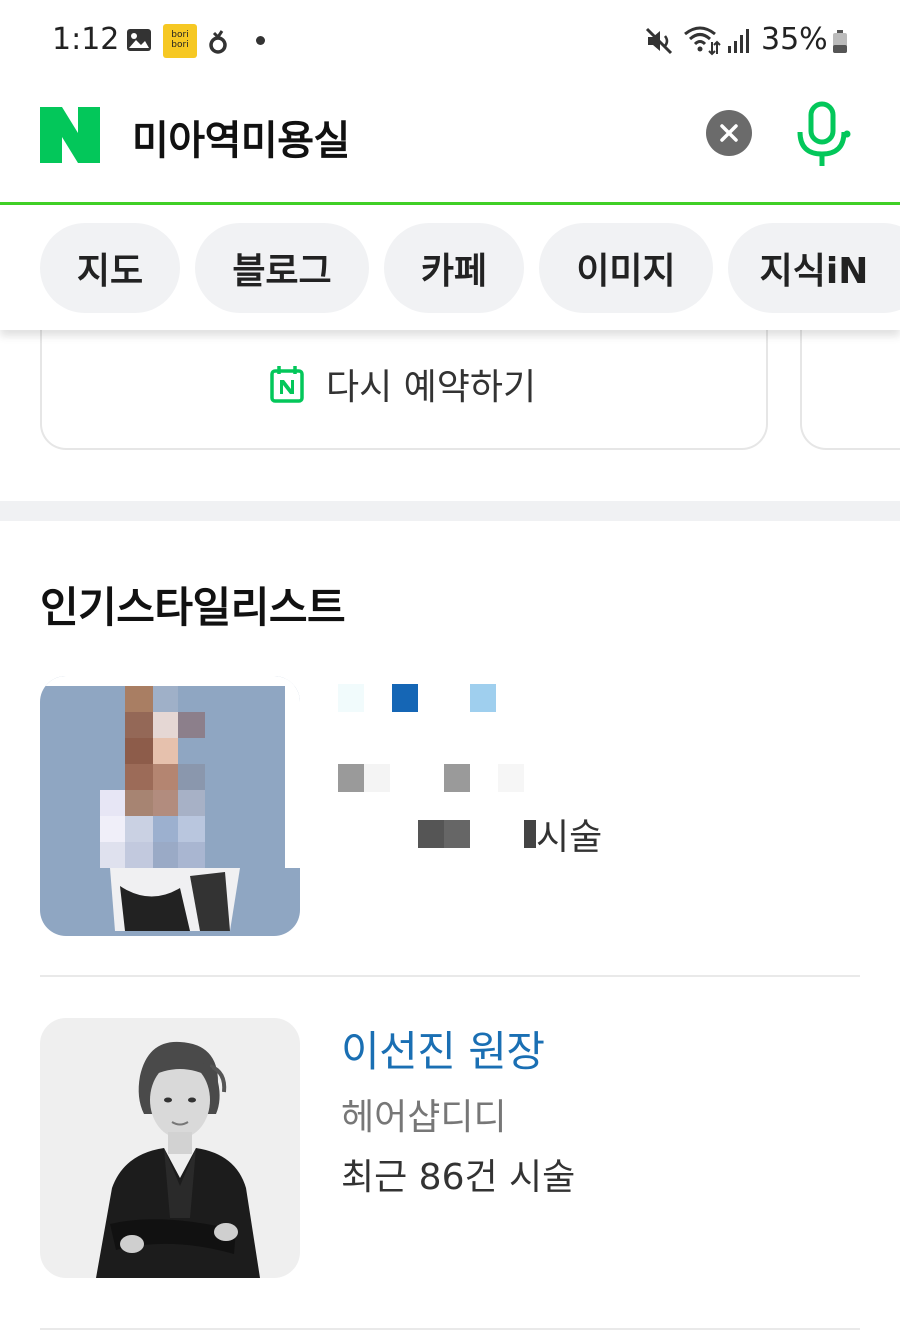 The height and width of the screenshot is (1338, 900). I want to click on tab-images: 이미지, so click(626, 268).